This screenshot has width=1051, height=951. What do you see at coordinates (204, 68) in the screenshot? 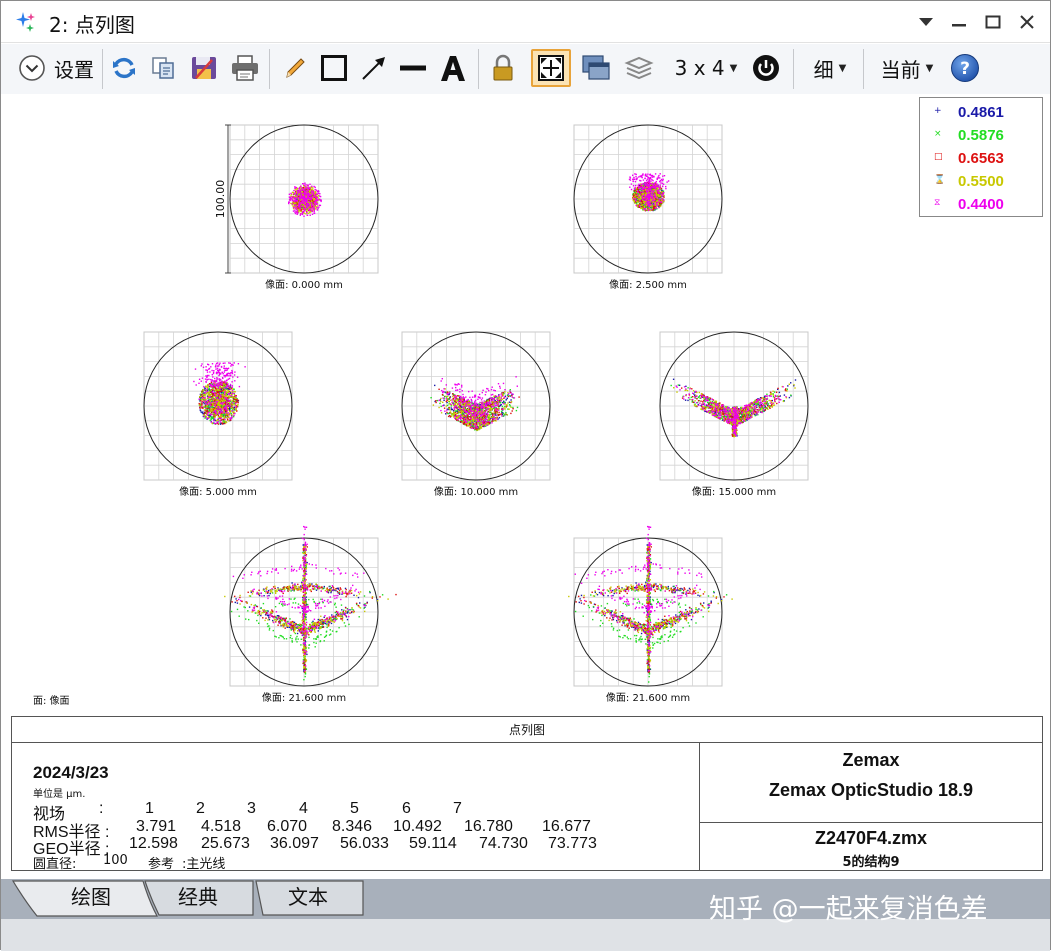
I see `save-button` at bounding box center [204, 68].